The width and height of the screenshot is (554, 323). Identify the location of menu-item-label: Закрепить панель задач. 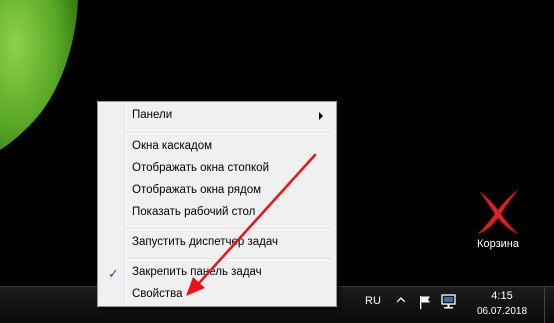
(197, 272).